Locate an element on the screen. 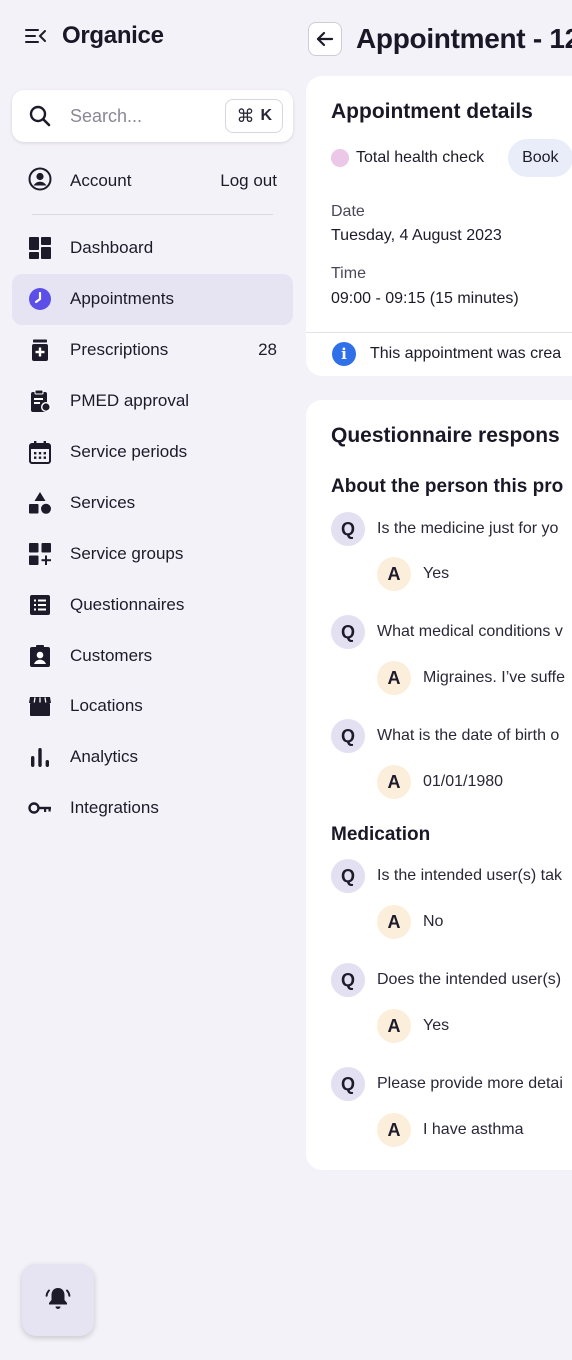  section-heading: About the person this pro is located at coordinates (447, 486).